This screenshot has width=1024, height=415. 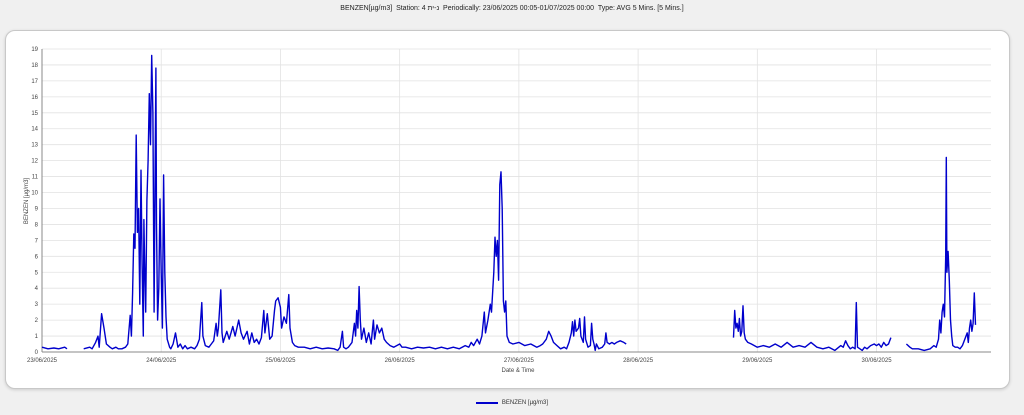 What do you see at coordinates (757, 361) in the screenshot?
I see `x-tick-label: 29/06/2025` at bounding box center [757, 361].